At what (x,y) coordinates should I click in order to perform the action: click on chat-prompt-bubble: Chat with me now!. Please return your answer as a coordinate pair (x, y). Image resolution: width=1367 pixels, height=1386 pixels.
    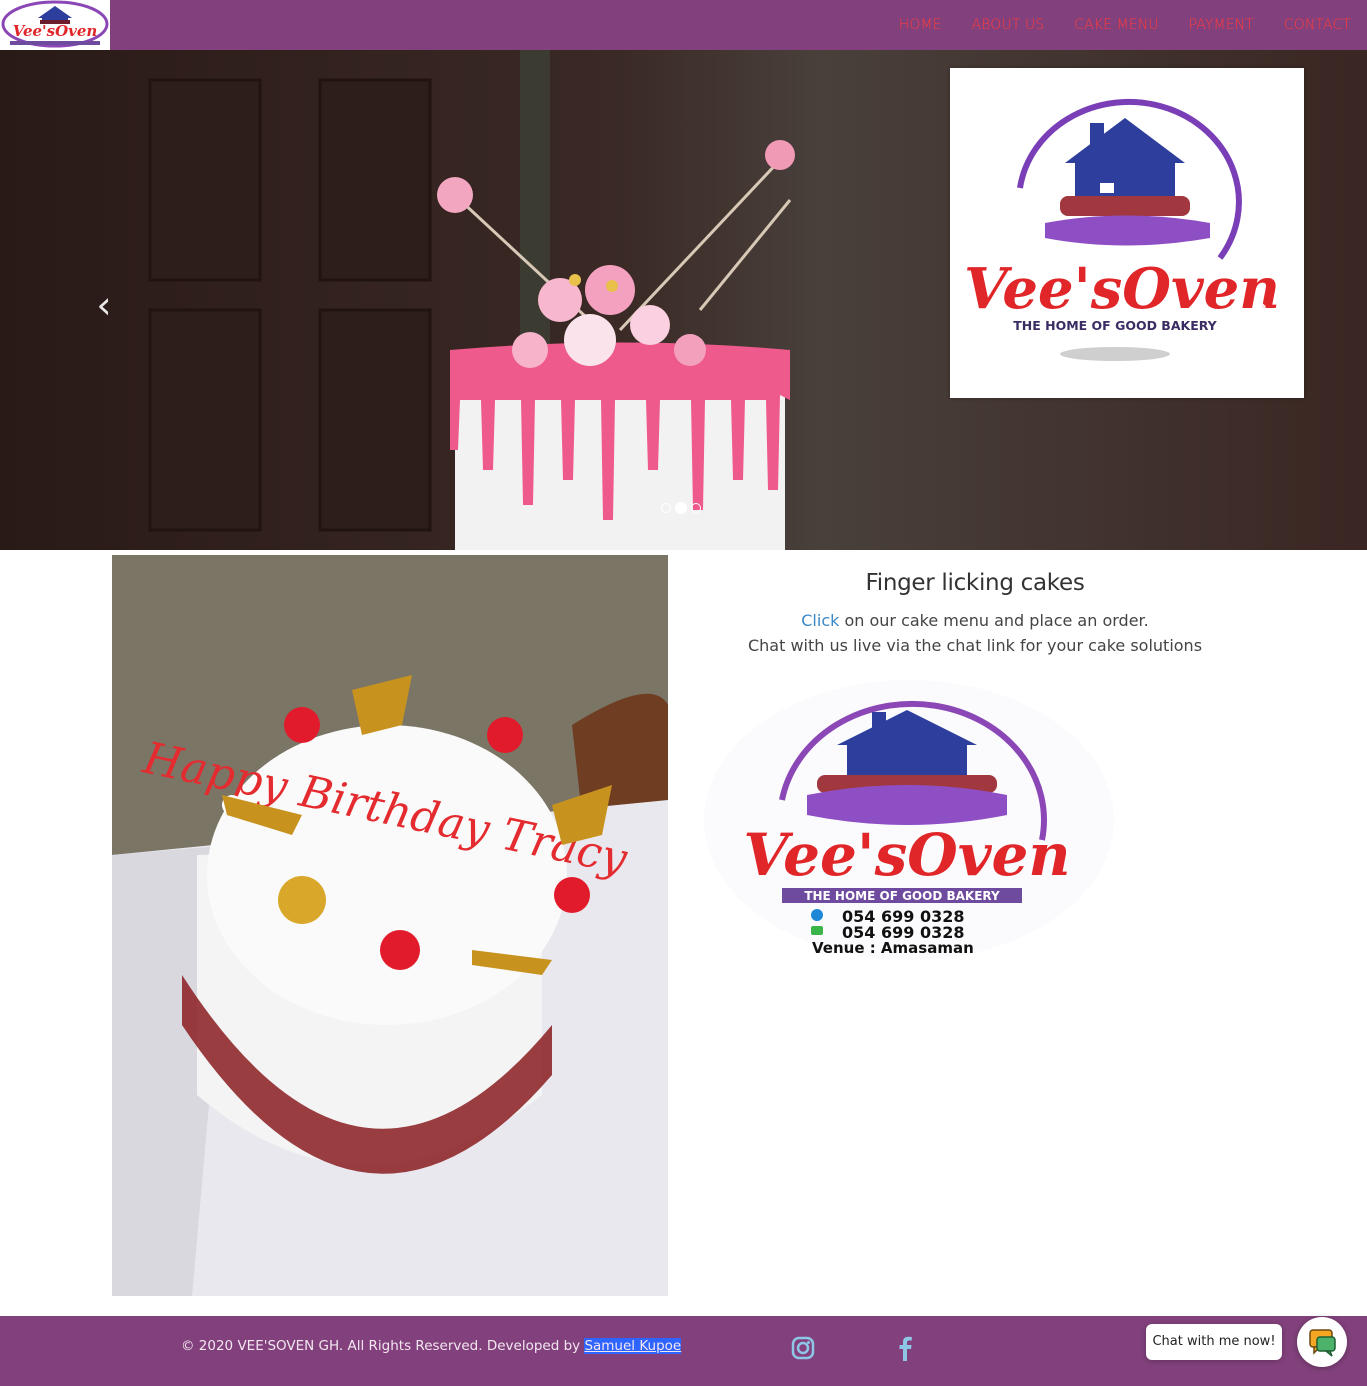
    Looking at the image, I should click on (1214, 1342).